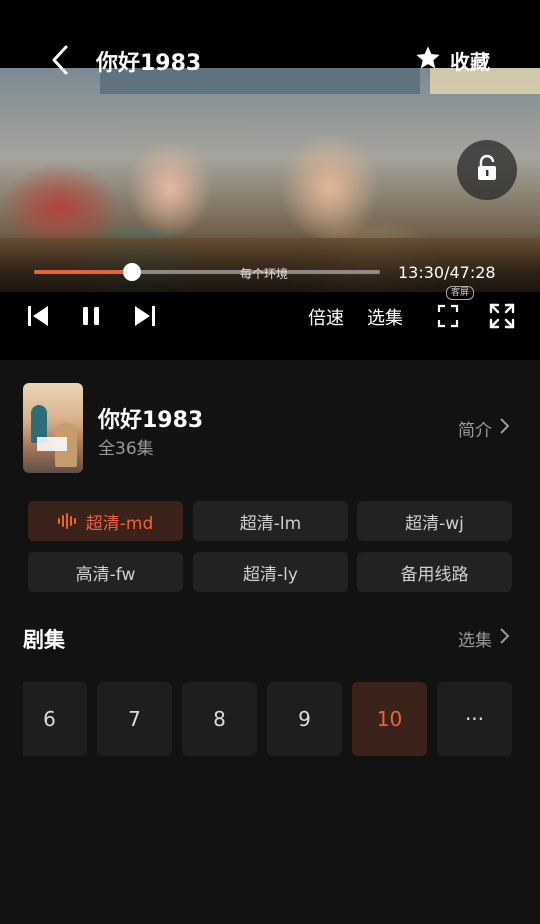 The image size is (540, 924). What do you see at coordinates (38, 316) in the screenshot?
I see `previous-icon` at bounding box center [38, 316].